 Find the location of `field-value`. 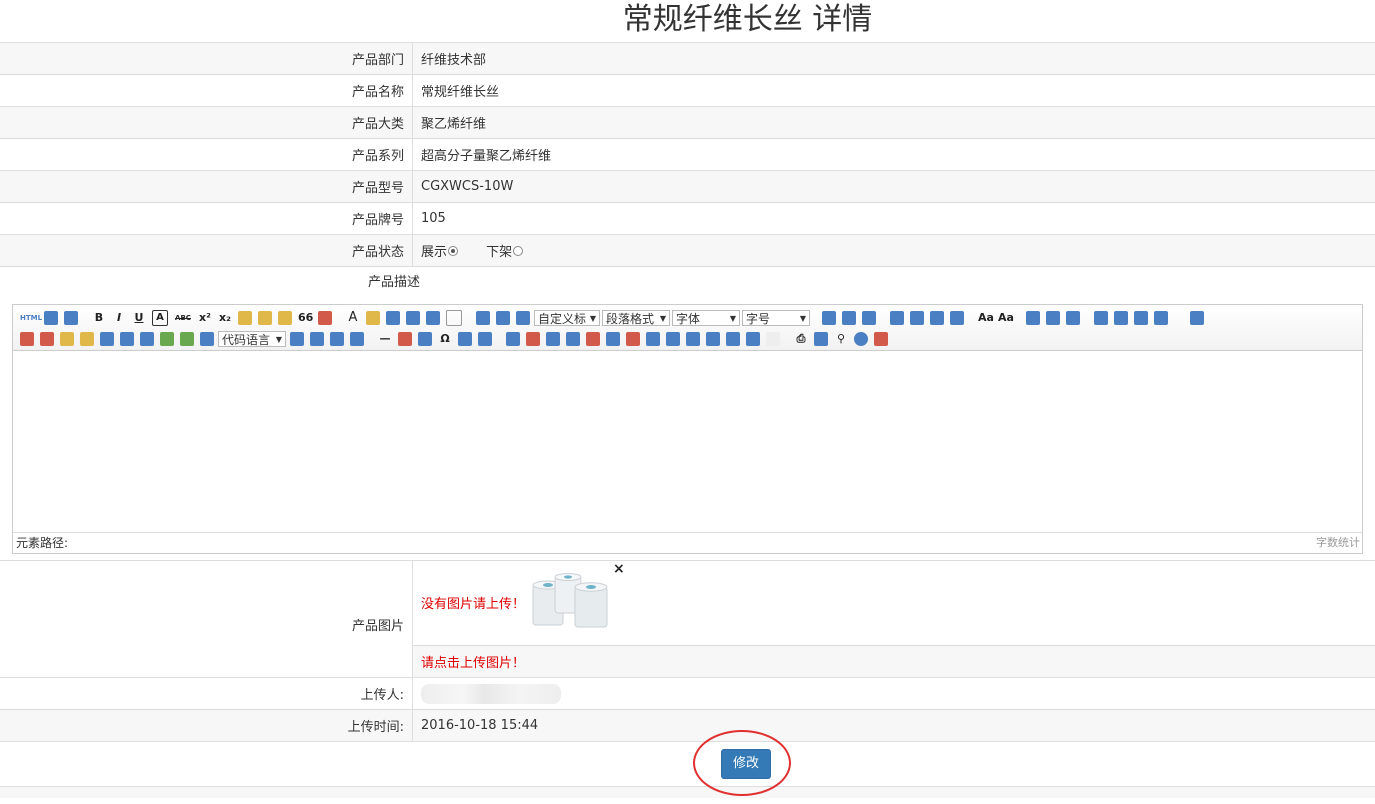

field-value is located at coordinates (893, 693).